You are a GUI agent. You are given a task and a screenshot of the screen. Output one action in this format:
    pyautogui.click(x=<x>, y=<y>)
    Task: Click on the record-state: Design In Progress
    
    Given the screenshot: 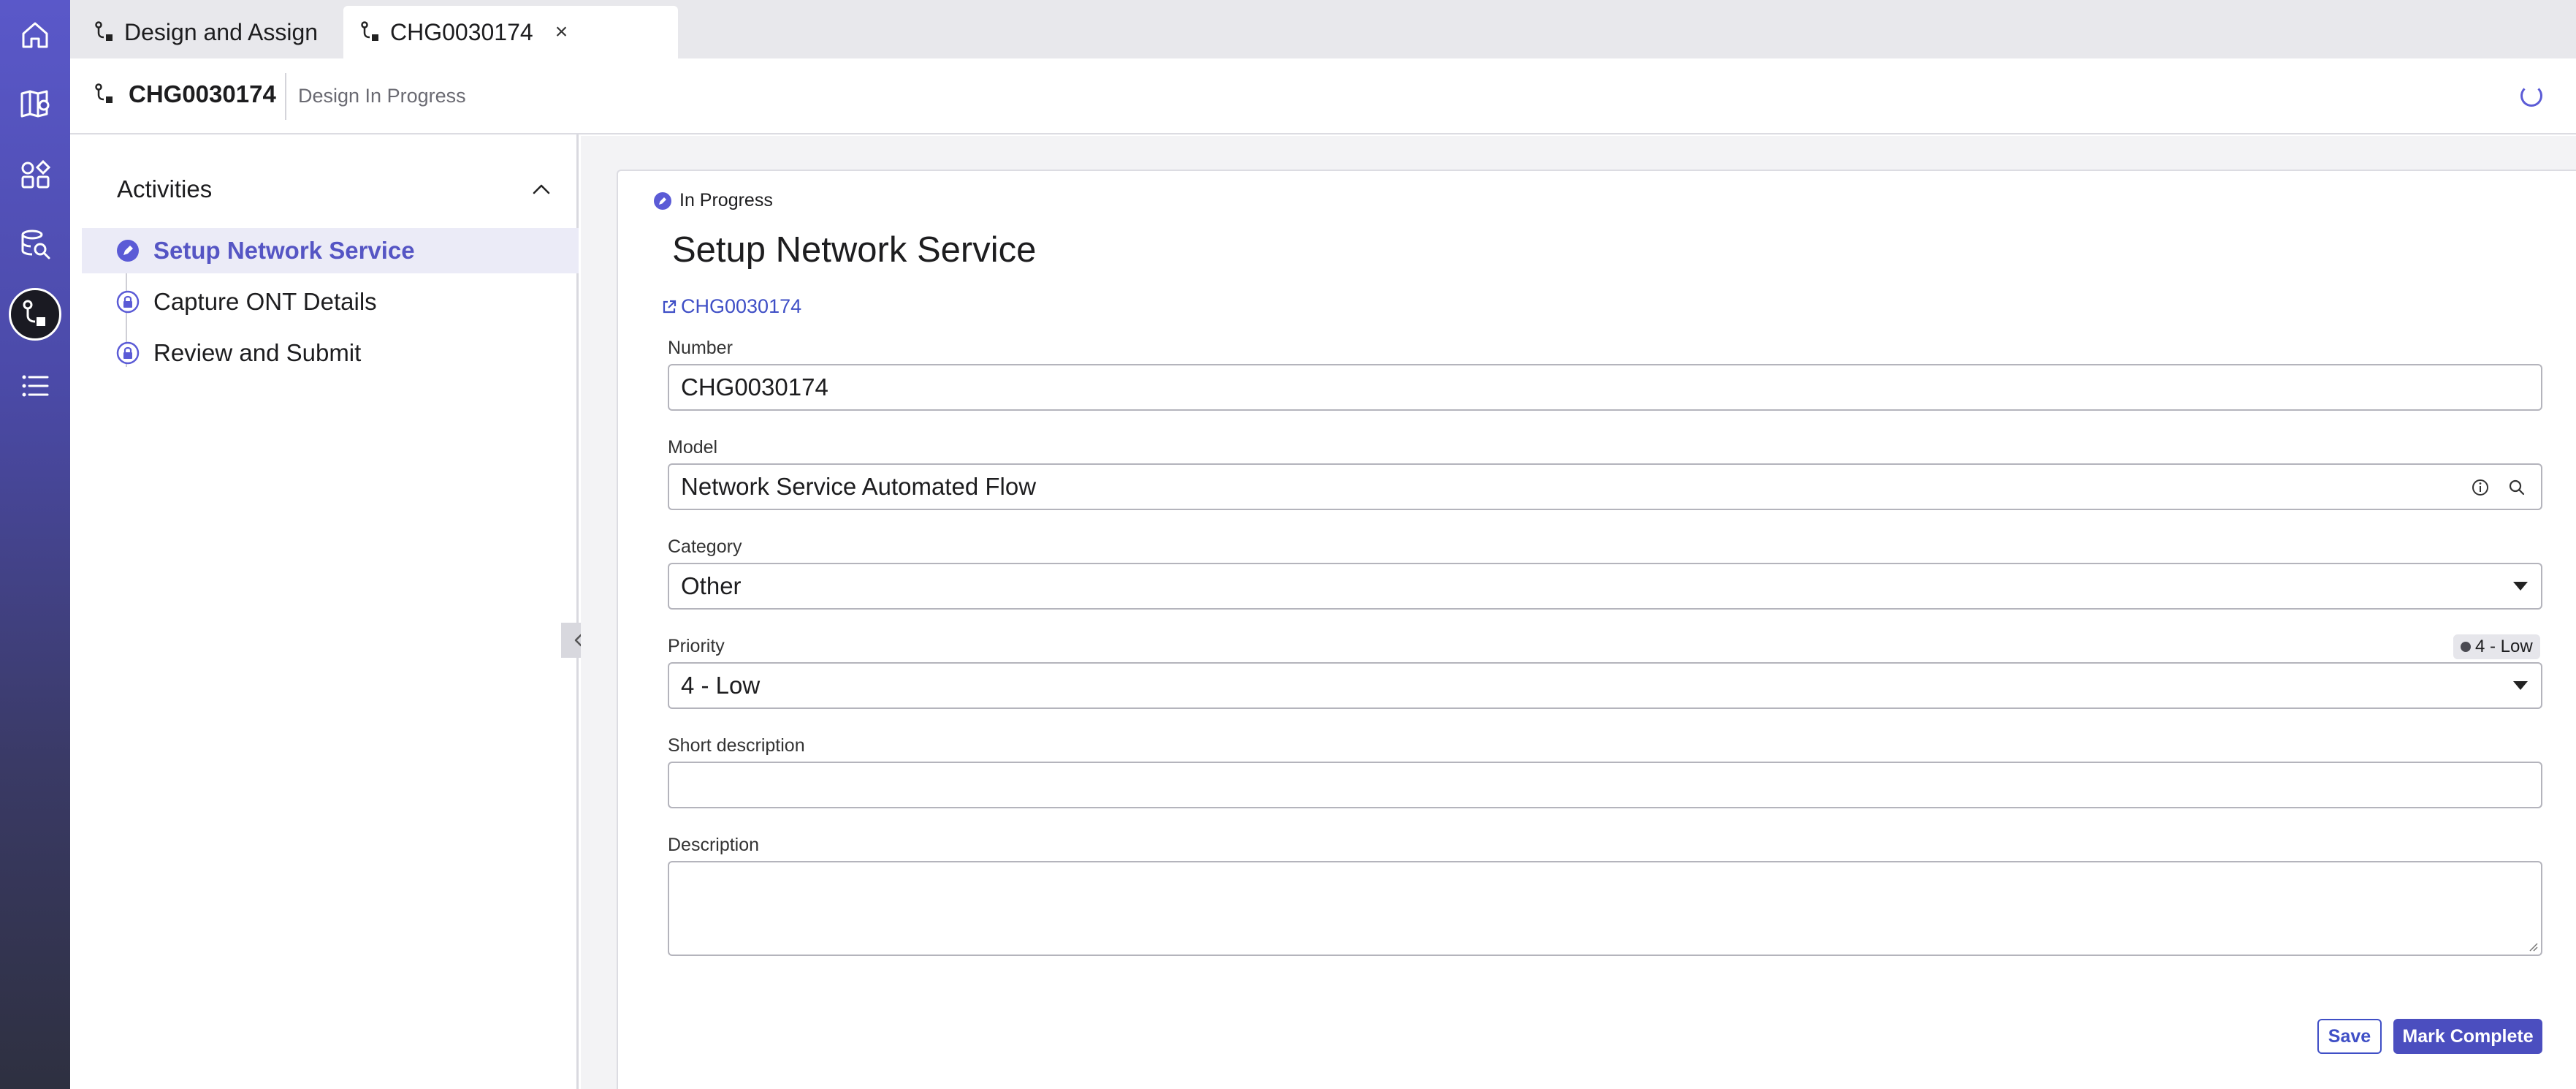 What is the action you would take?
    pyautogui.click(x=382, y=96)
    